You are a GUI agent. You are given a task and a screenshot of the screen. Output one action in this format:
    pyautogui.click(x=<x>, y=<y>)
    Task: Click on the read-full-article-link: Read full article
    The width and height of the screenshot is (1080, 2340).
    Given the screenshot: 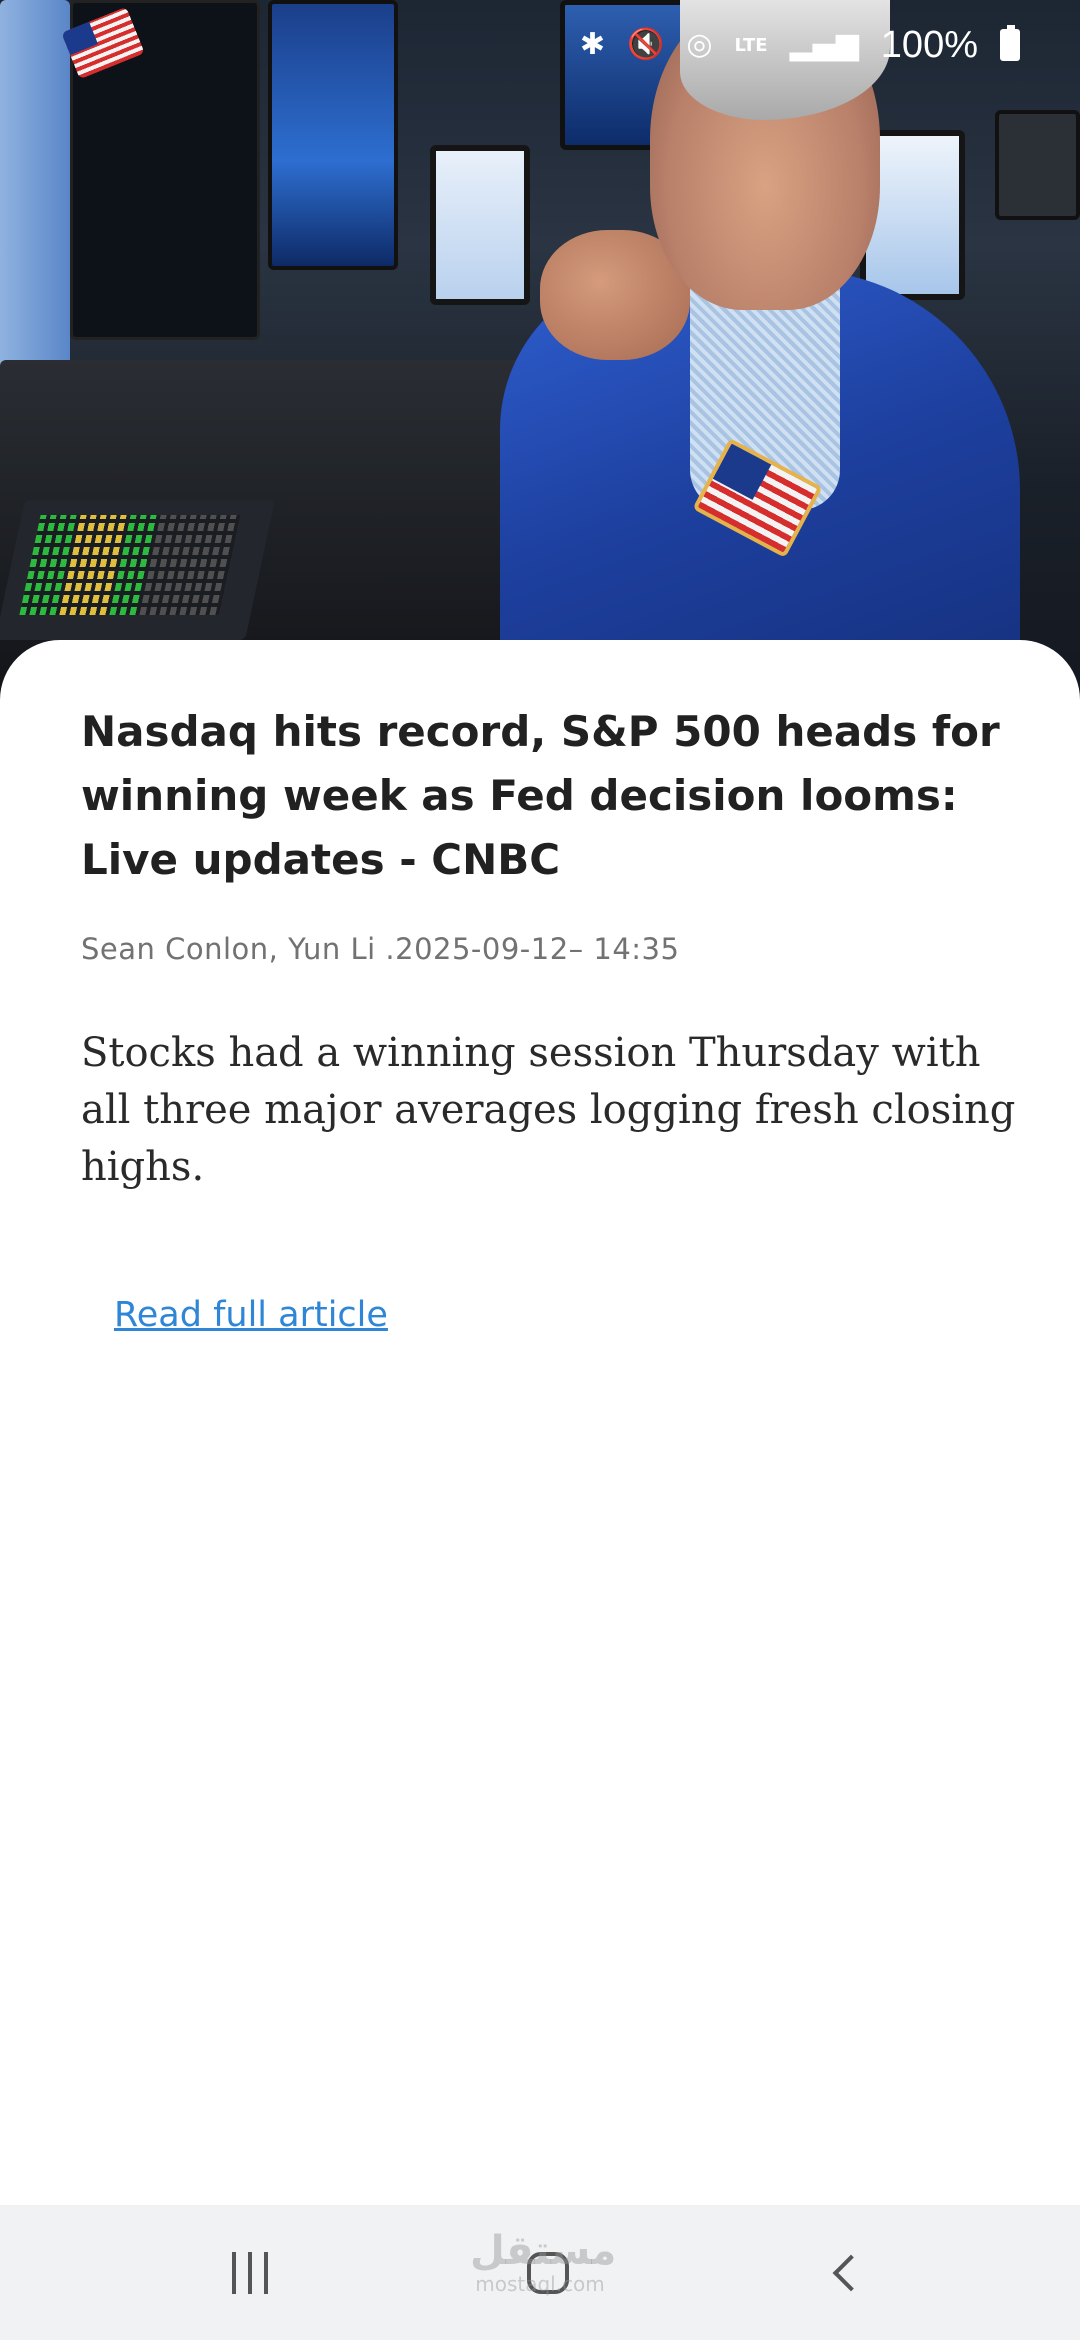 What is the action you would take?
    pyautogui.click(x=251, y=1315)
    